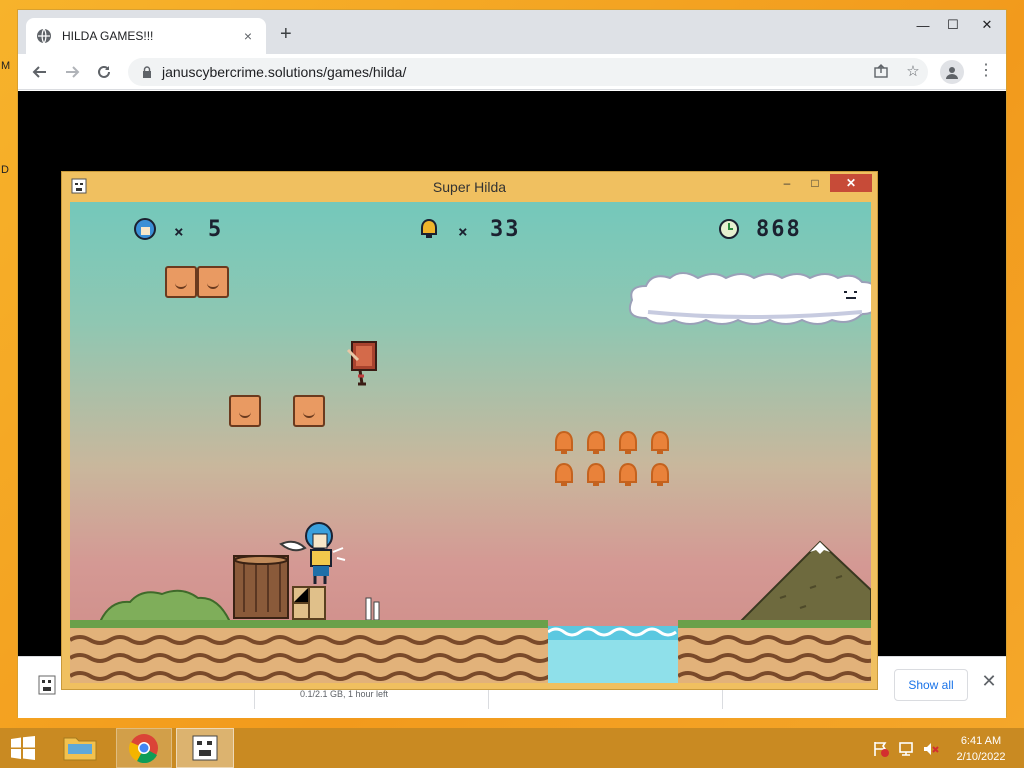  Describe the element at coordinates (309, 651) in the screenshot. I see `ground-left` at that location.